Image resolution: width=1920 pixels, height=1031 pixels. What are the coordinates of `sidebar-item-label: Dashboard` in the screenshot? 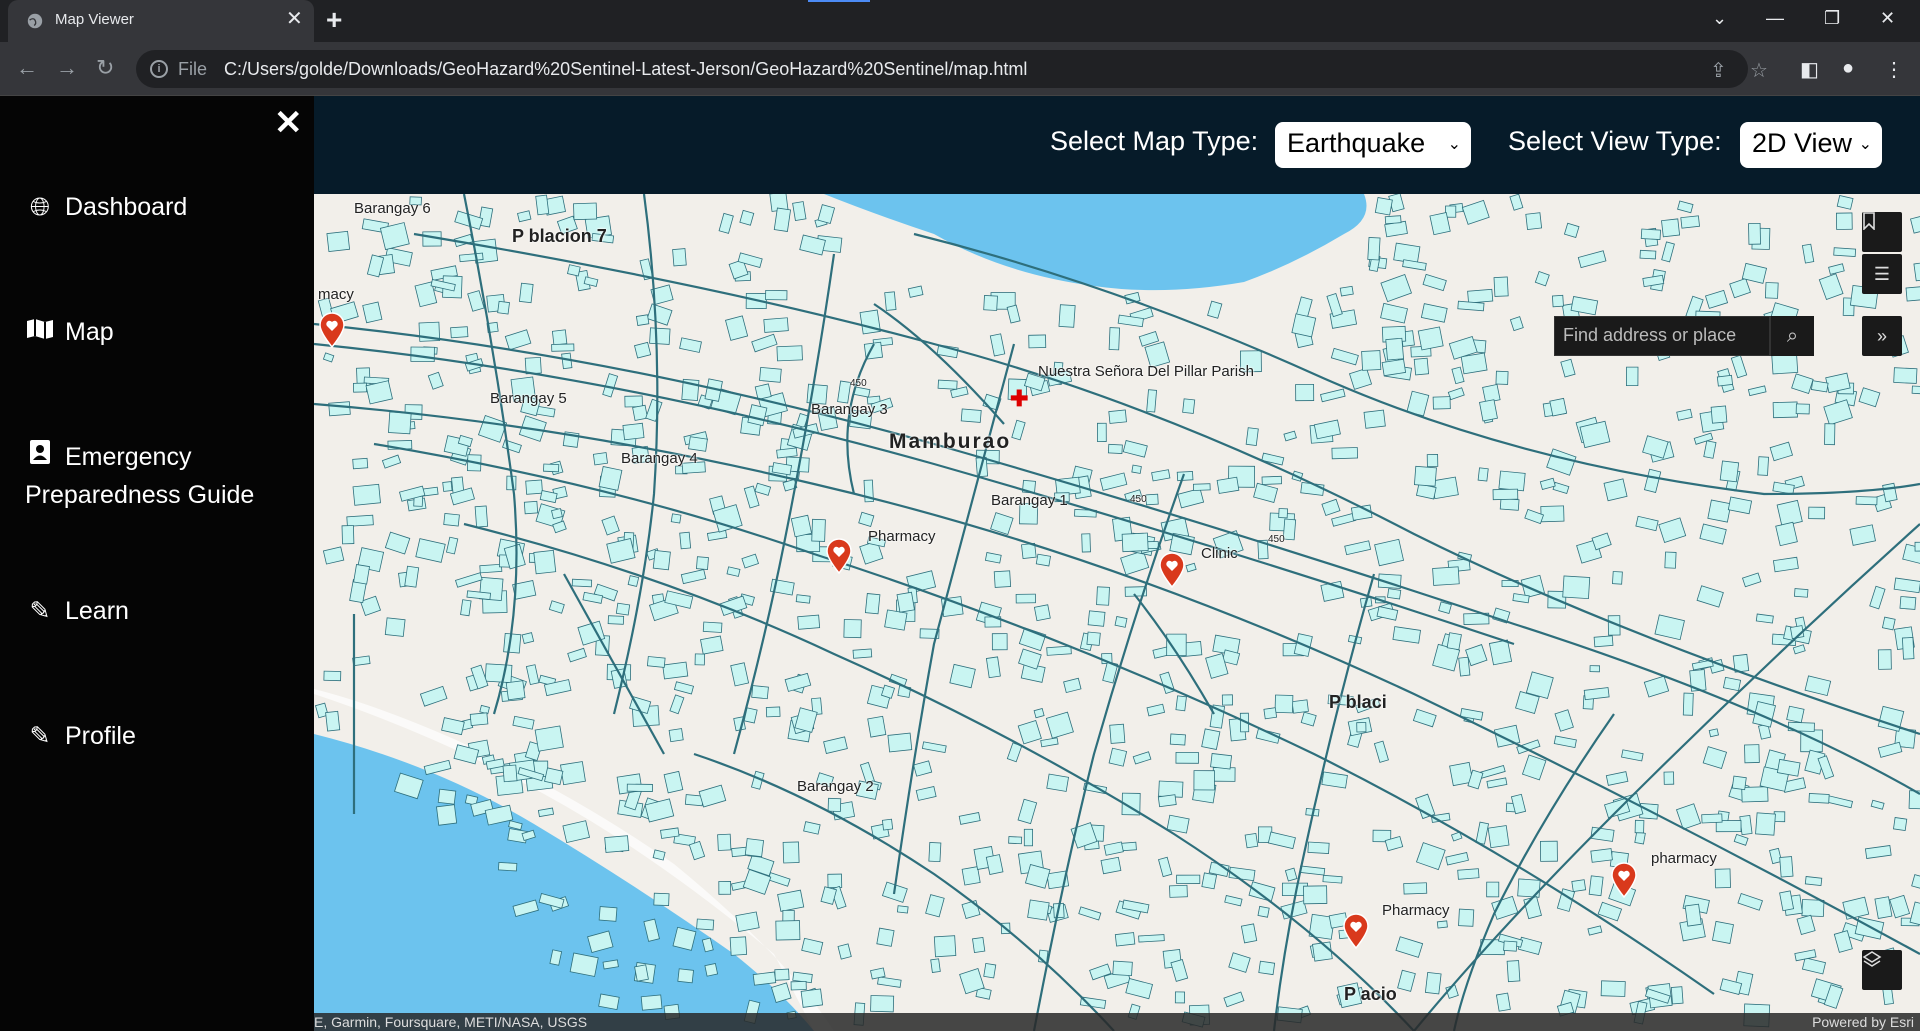 It's located at (126, 207).